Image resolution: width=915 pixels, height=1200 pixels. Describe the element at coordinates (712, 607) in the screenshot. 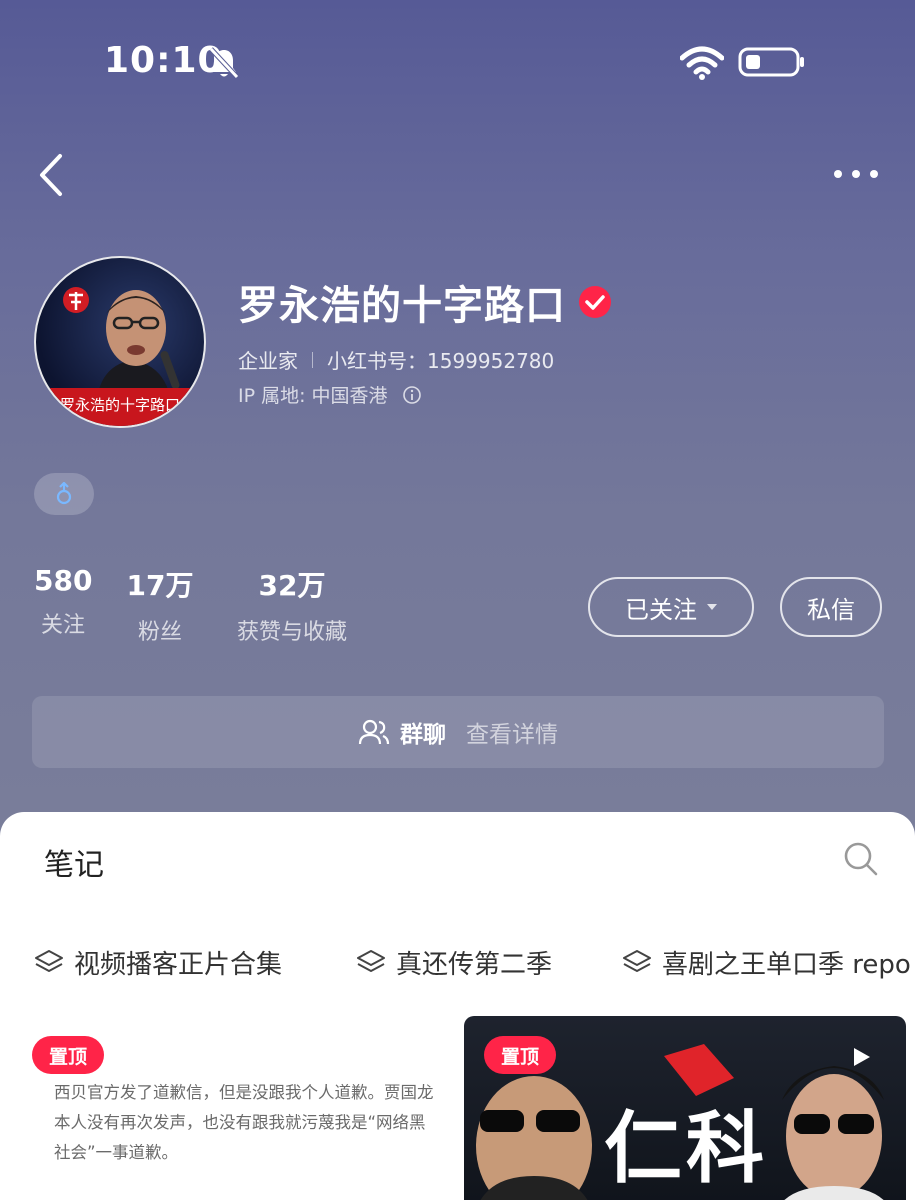

I see `caret-down-icon` at that location.